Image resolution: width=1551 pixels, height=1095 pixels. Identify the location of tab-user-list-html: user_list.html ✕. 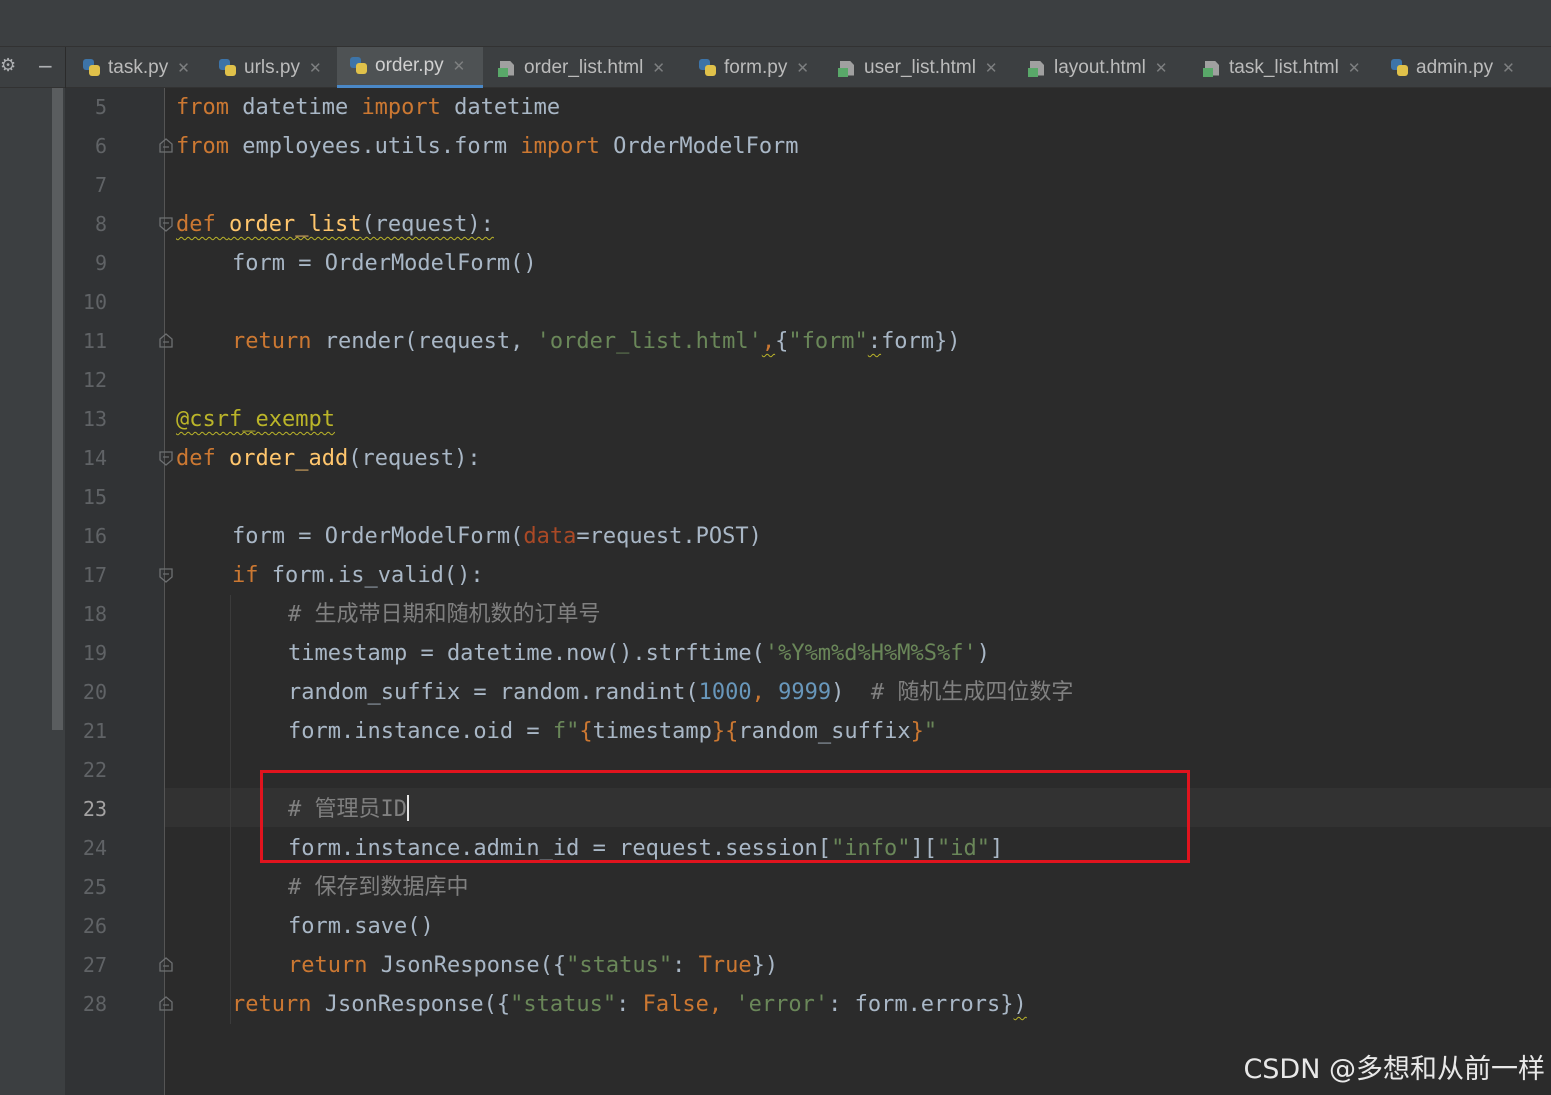
(918, 67).